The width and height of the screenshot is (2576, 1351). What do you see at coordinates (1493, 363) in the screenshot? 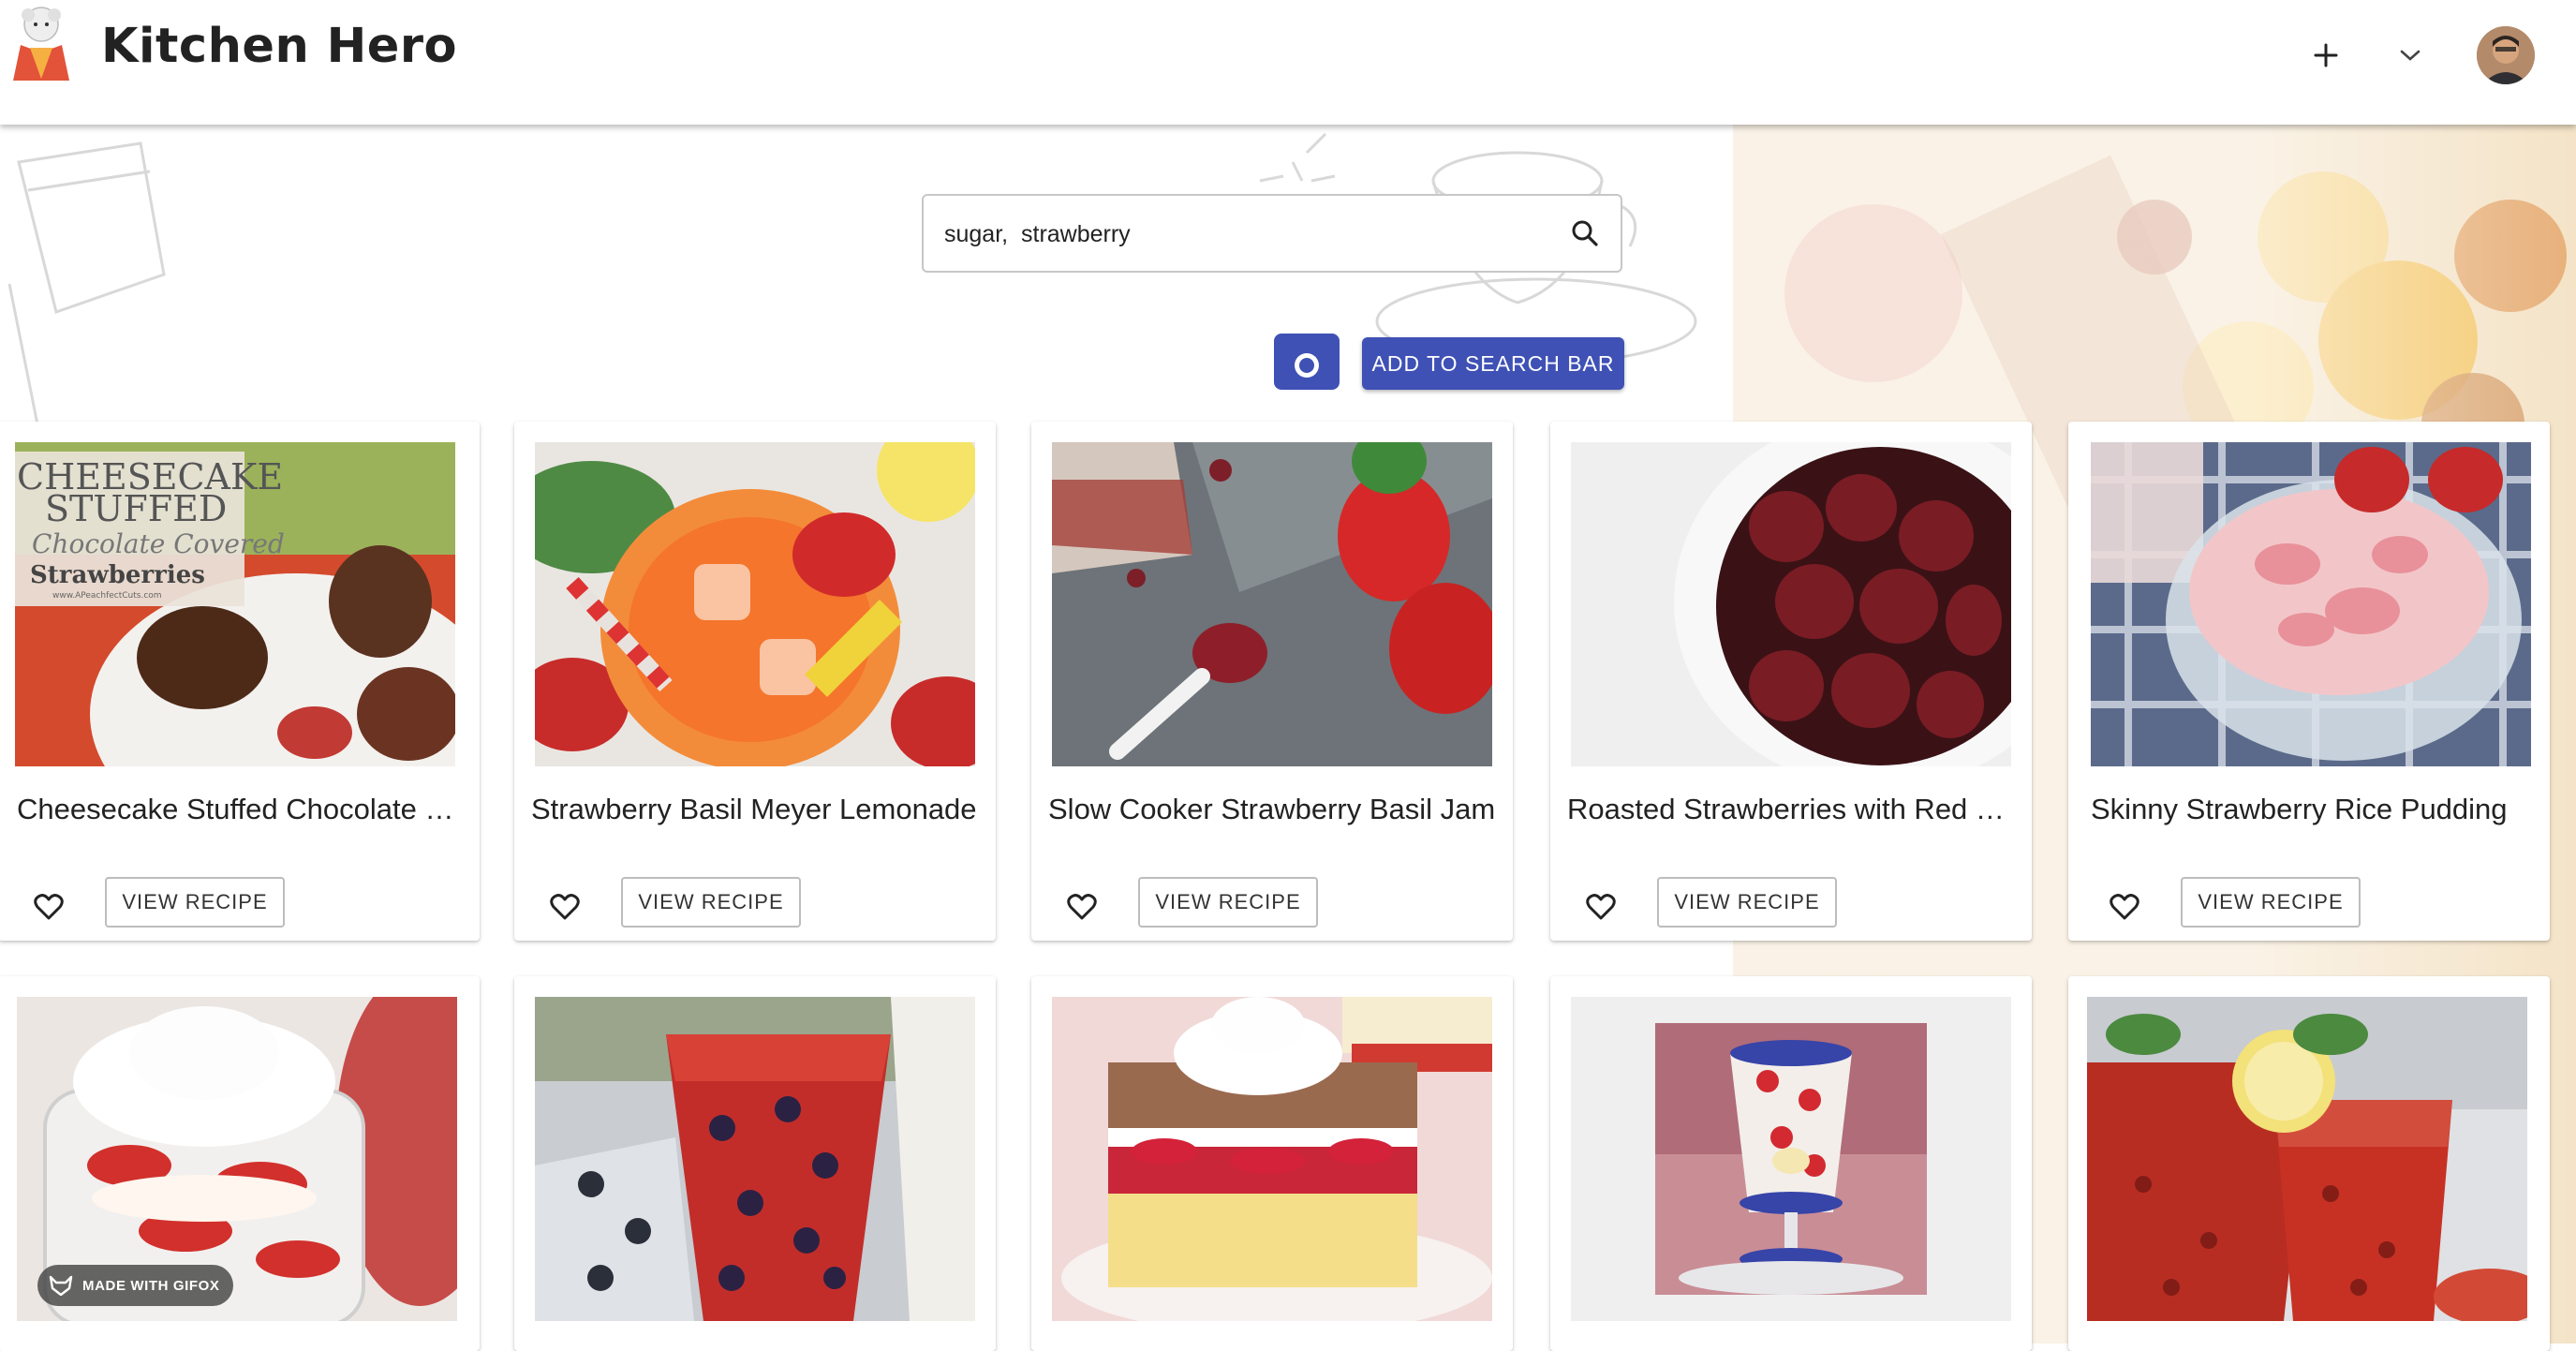
I see `add-to-search-bar-button: ADD TO SEARCH BAR` at bounding box center [1493, 363].